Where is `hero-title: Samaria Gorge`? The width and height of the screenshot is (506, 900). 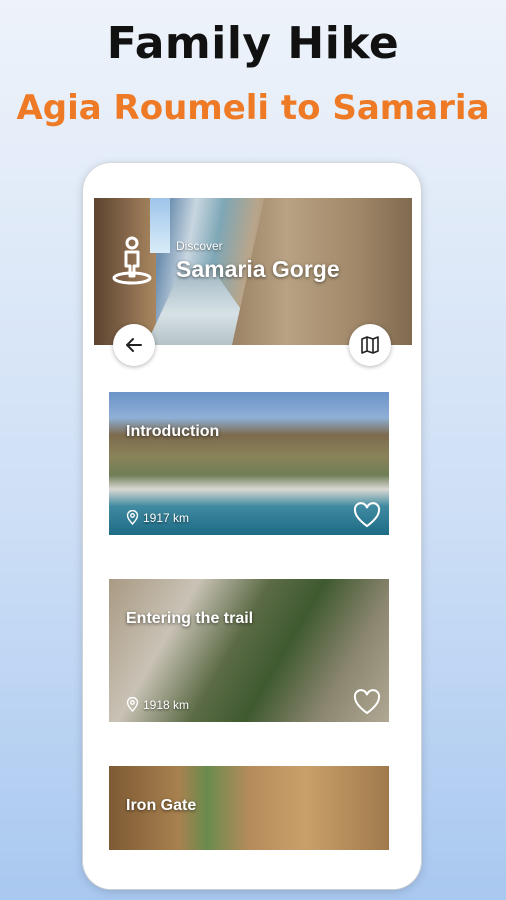
hero-title: Samaria Gorge is located at coordinates (258, 269).